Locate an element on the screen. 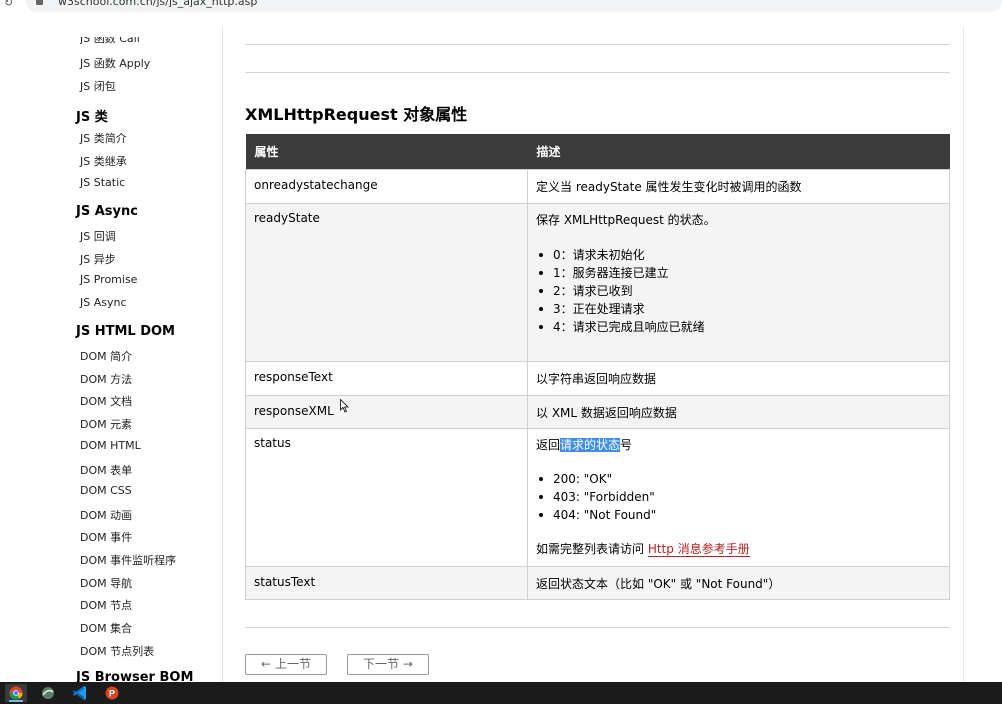 Image resolution: width=1002 pixels, height=706 pixels. prev-section-button: ← 上一节 is located at coordinates (286, 664).